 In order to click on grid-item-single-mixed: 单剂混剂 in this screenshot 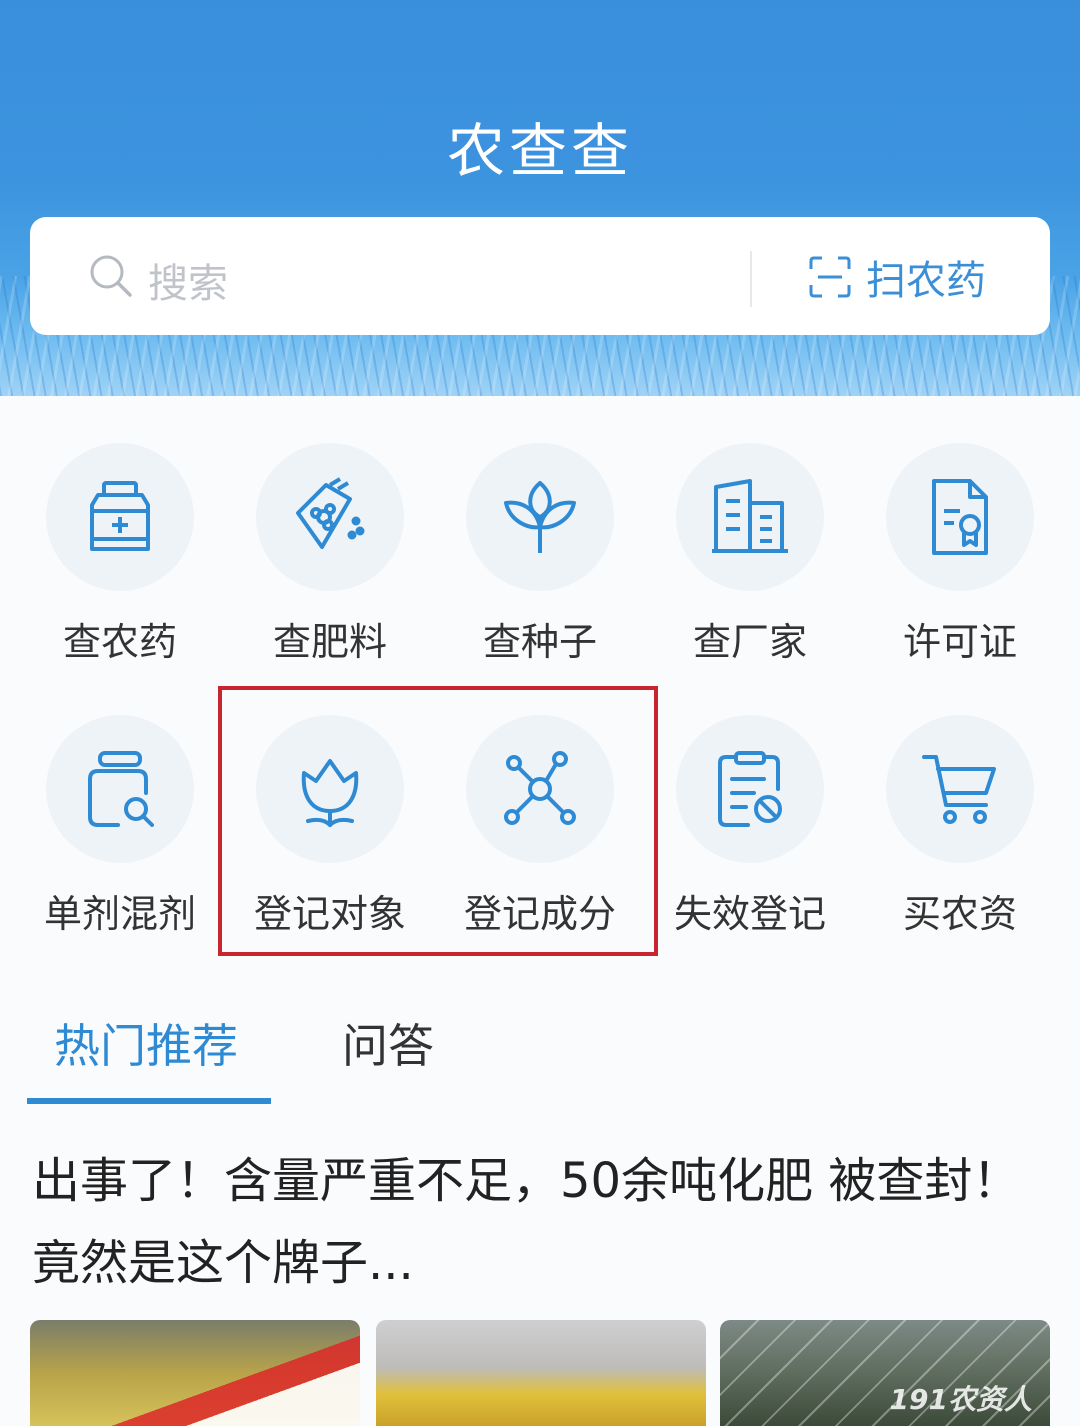, I will do `click(120, 830)`.